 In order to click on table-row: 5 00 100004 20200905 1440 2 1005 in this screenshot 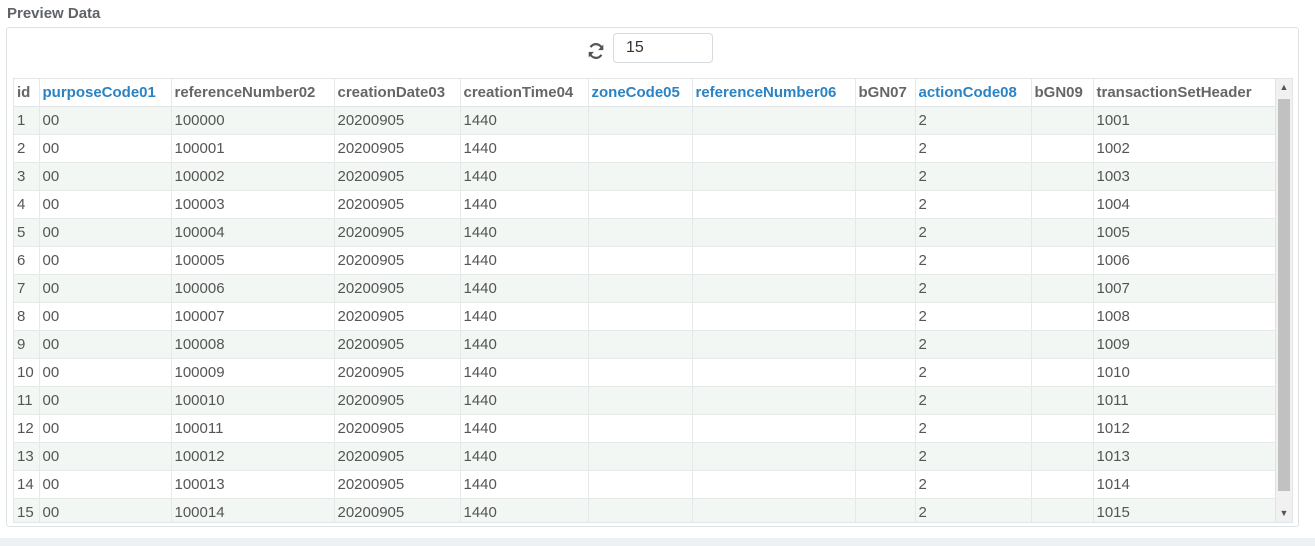, I will do `click(645, 232)`.